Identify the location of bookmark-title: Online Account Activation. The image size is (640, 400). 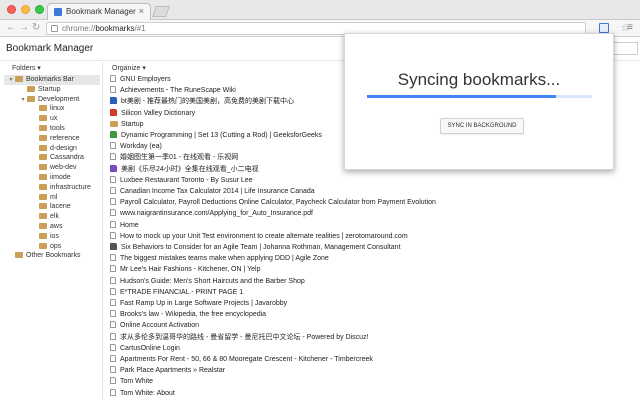
(159, 326).